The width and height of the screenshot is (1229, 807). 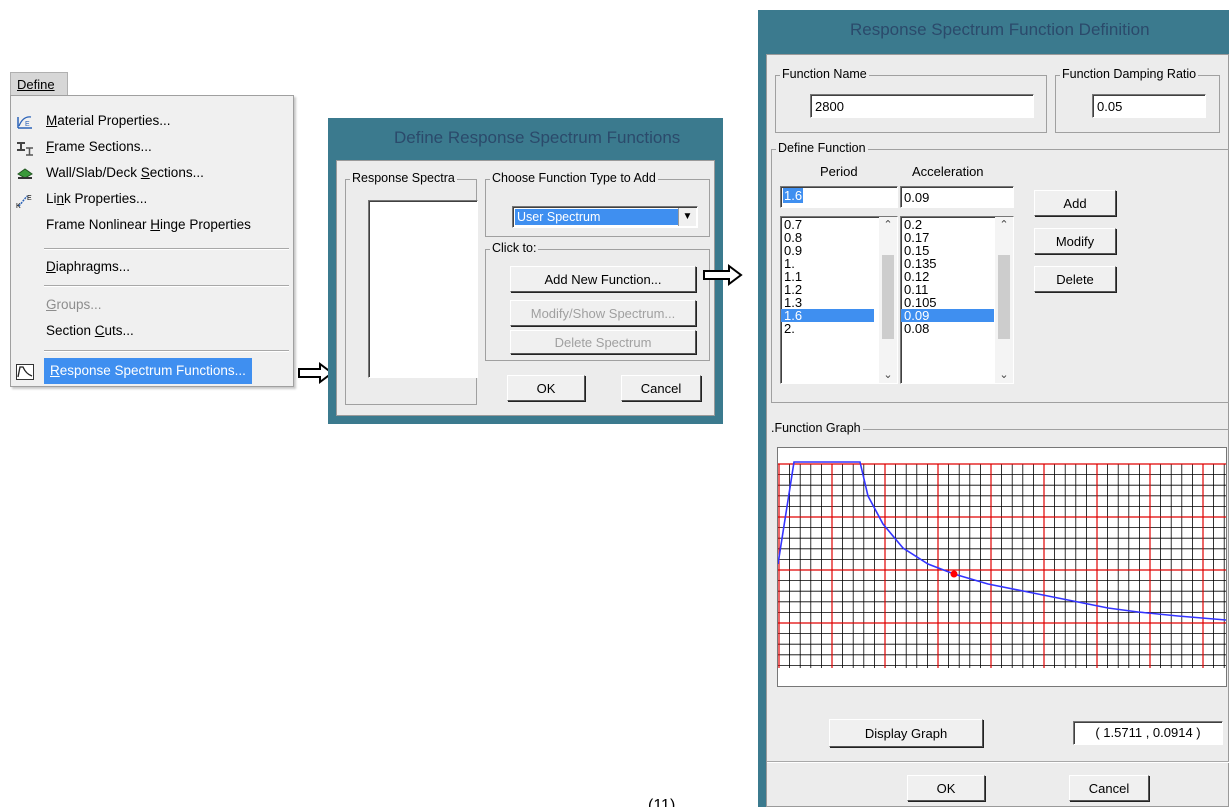 What do you see at coordinates (827, 315) in the screenshot?
I see `list-item: 1.6` at bounding box center [827, 315].